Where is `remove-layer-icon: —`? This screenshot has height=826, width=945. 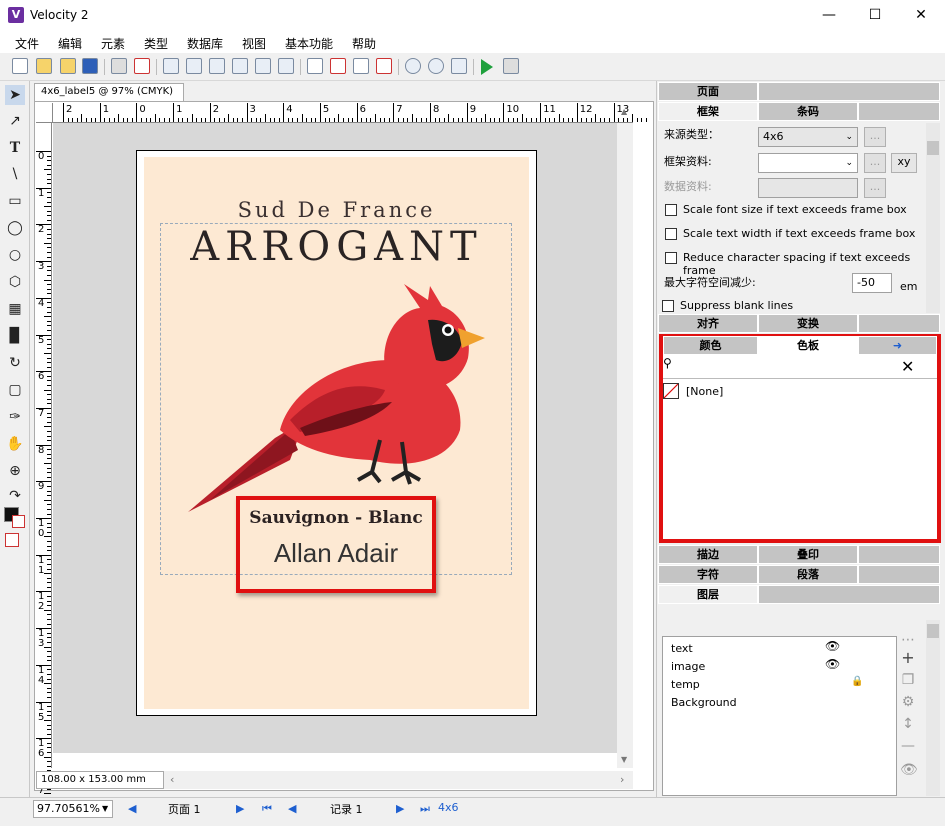 remove-layer-icon: — is located at coordinates (908, 746).